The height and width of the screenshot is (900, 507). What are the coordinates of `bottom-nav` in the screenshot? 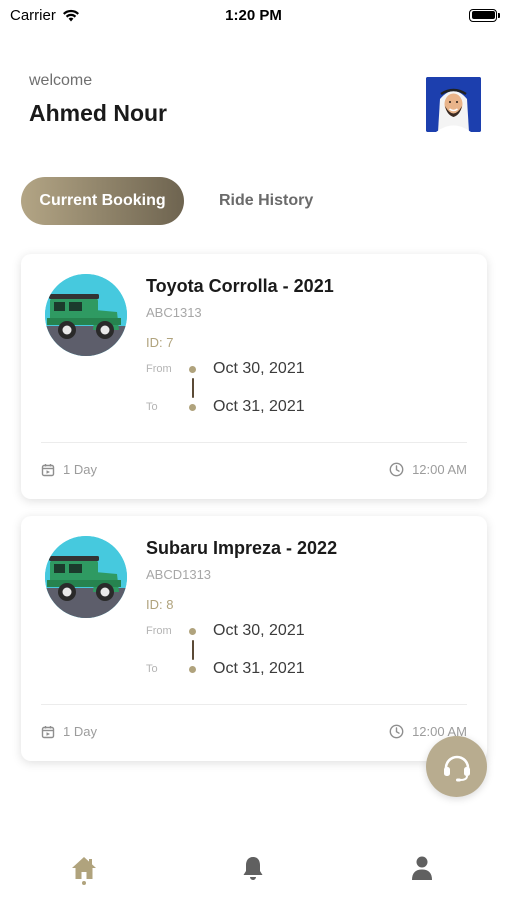 It's located at (253, 873).